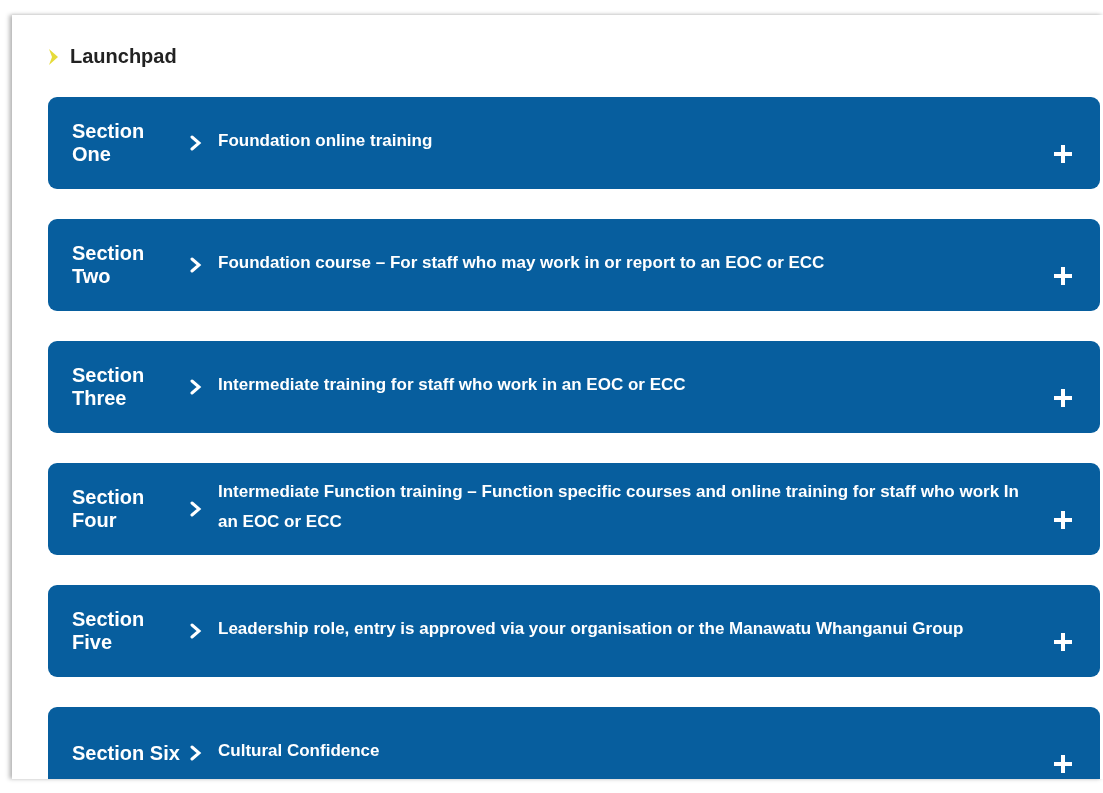 The height and width of the screenshot is (793, 1103). What do you see at coordinates (574, 143) in the screenshot?
I see `accordion-header: Section One Foundation online training` at bounding box center [574, 143].